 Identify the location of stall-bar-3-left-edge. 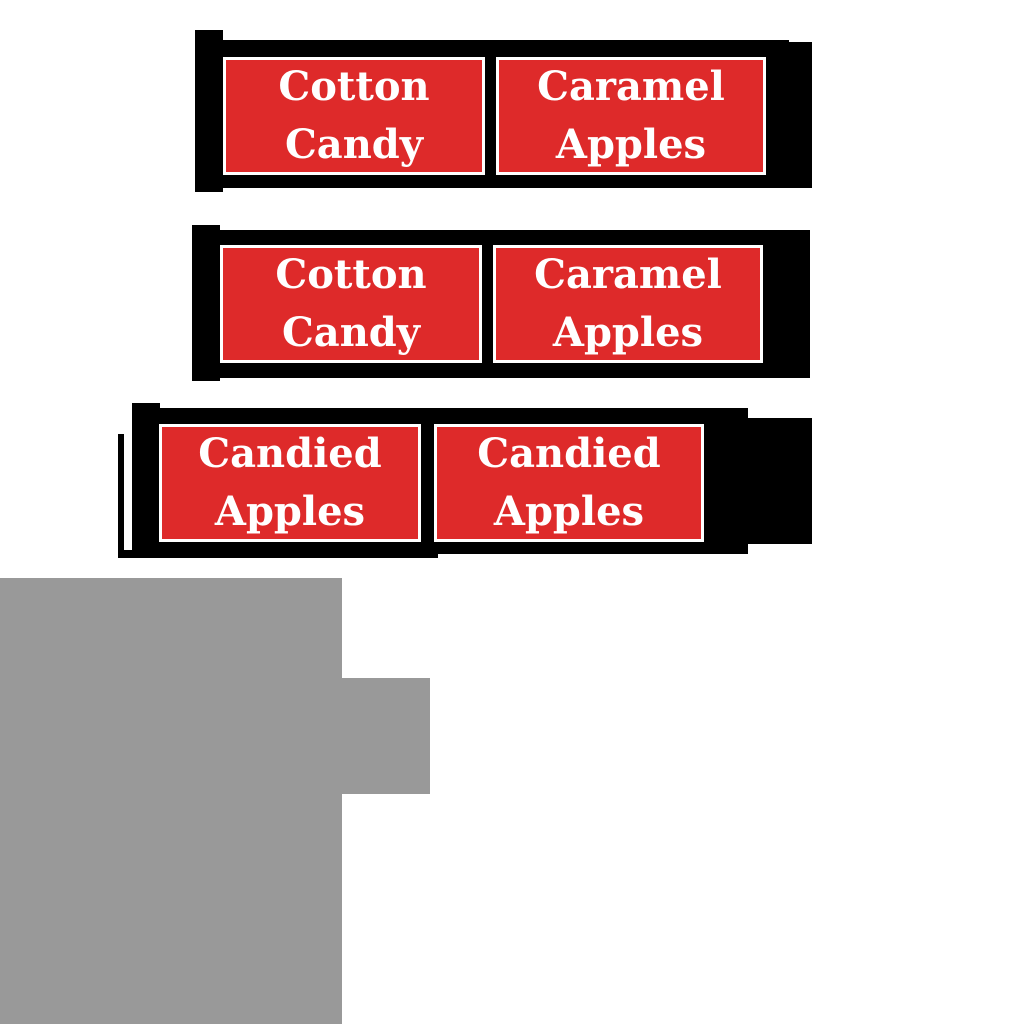
(121, 496).